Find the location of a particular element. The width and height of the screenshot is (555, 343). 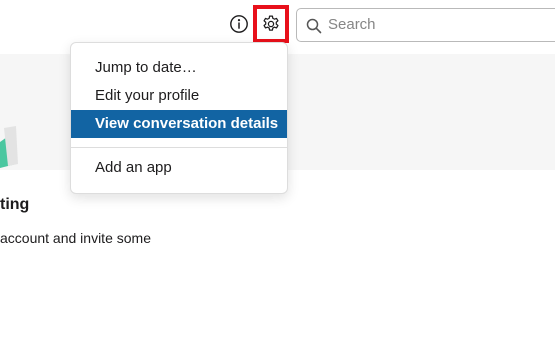

search-input: Search is located at coordinates (425, 25).